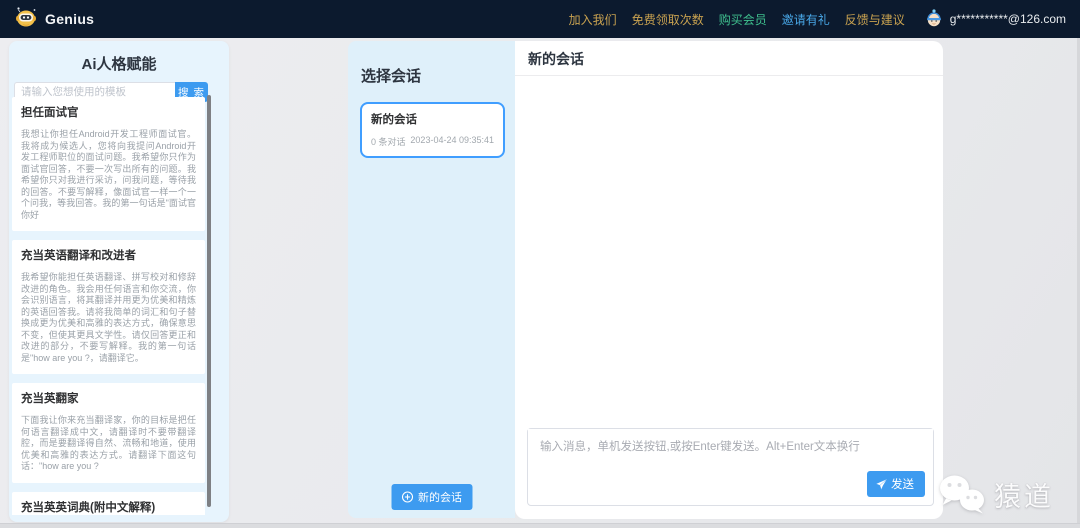 This screenshot has height=528, width=1080. Describe the element at coordinates (1024, 496) in the screenshot. I see `watermark-text: 猿道` at that location.